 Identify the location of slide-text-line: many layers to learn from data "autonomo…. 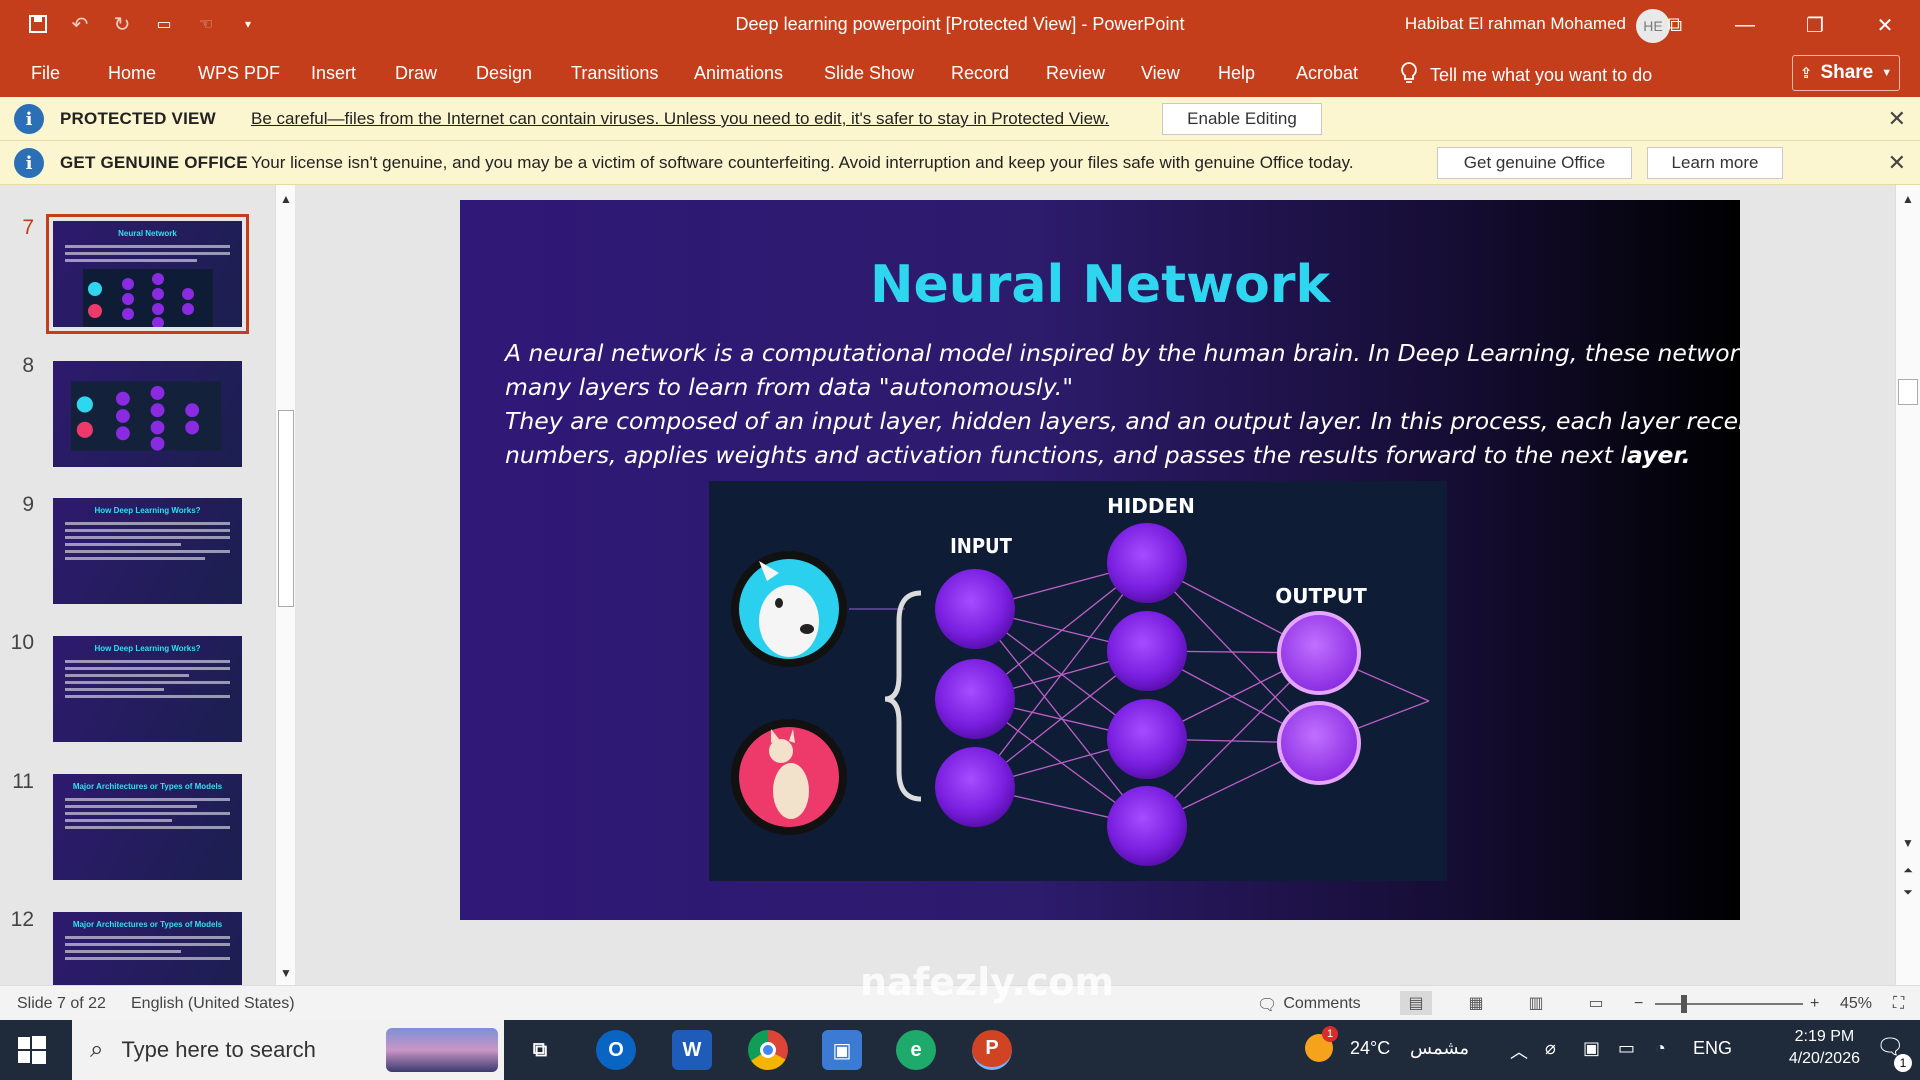
(789, 387).